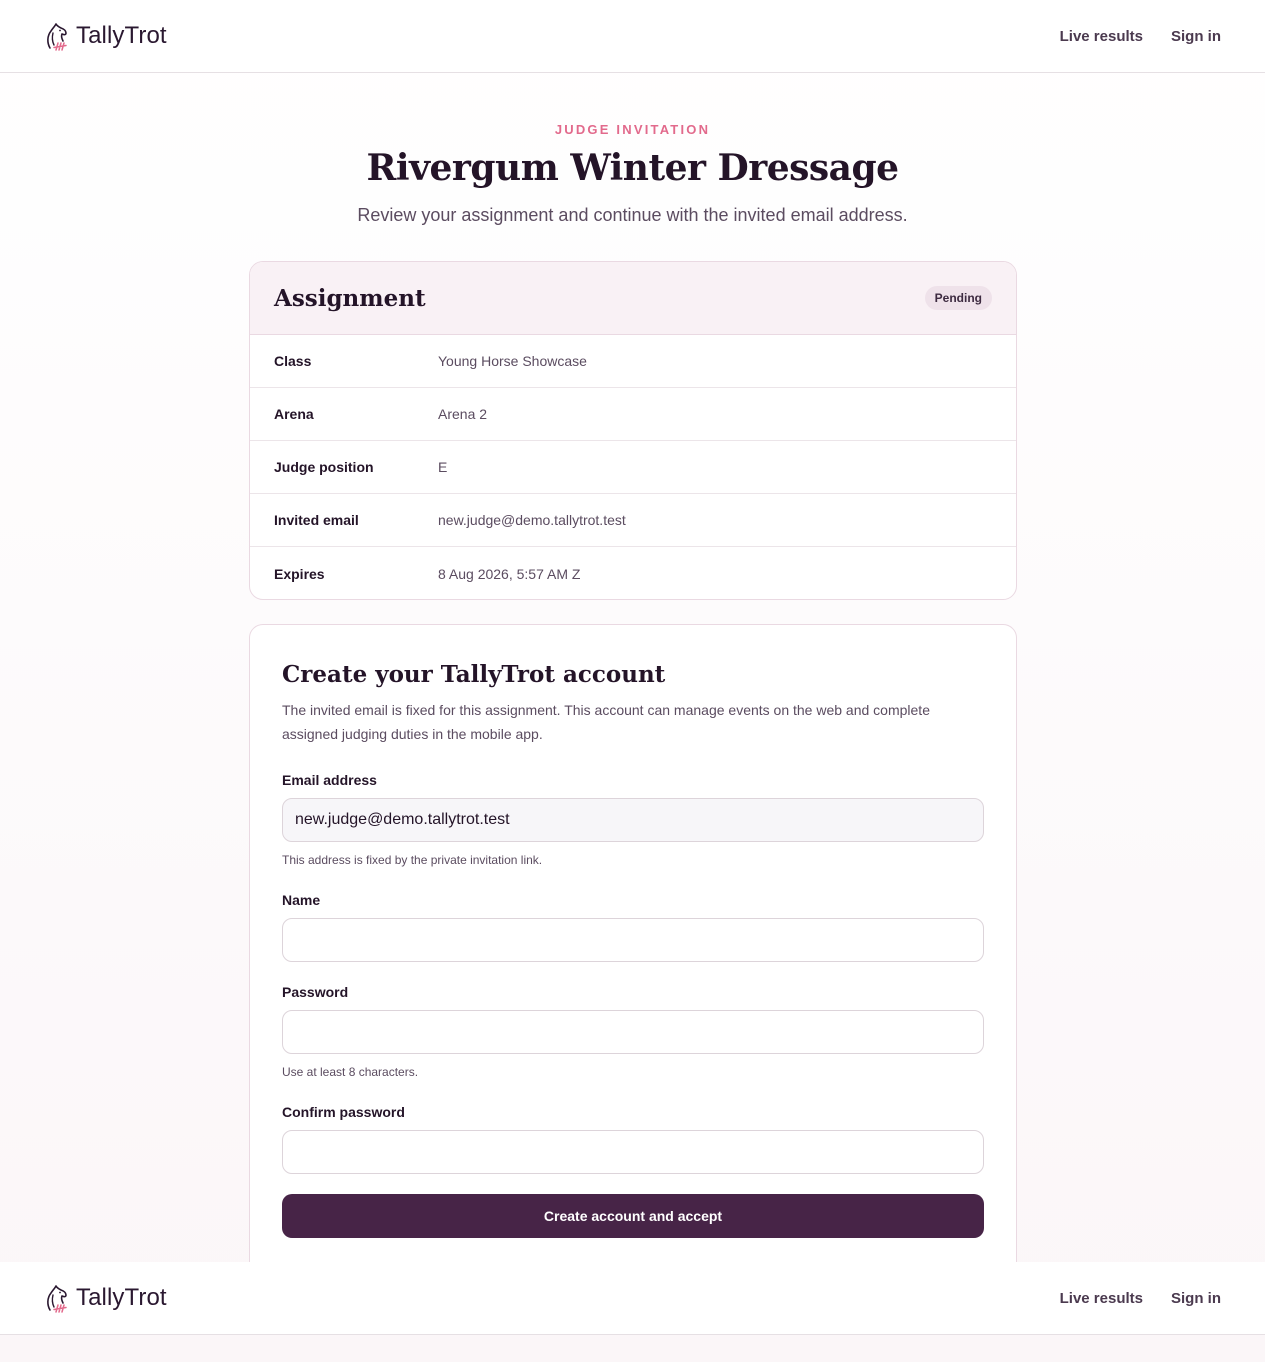 This screenshot has height=1362, width=1265. I want to click on detail-value: Arena 2, so click(463, 414).